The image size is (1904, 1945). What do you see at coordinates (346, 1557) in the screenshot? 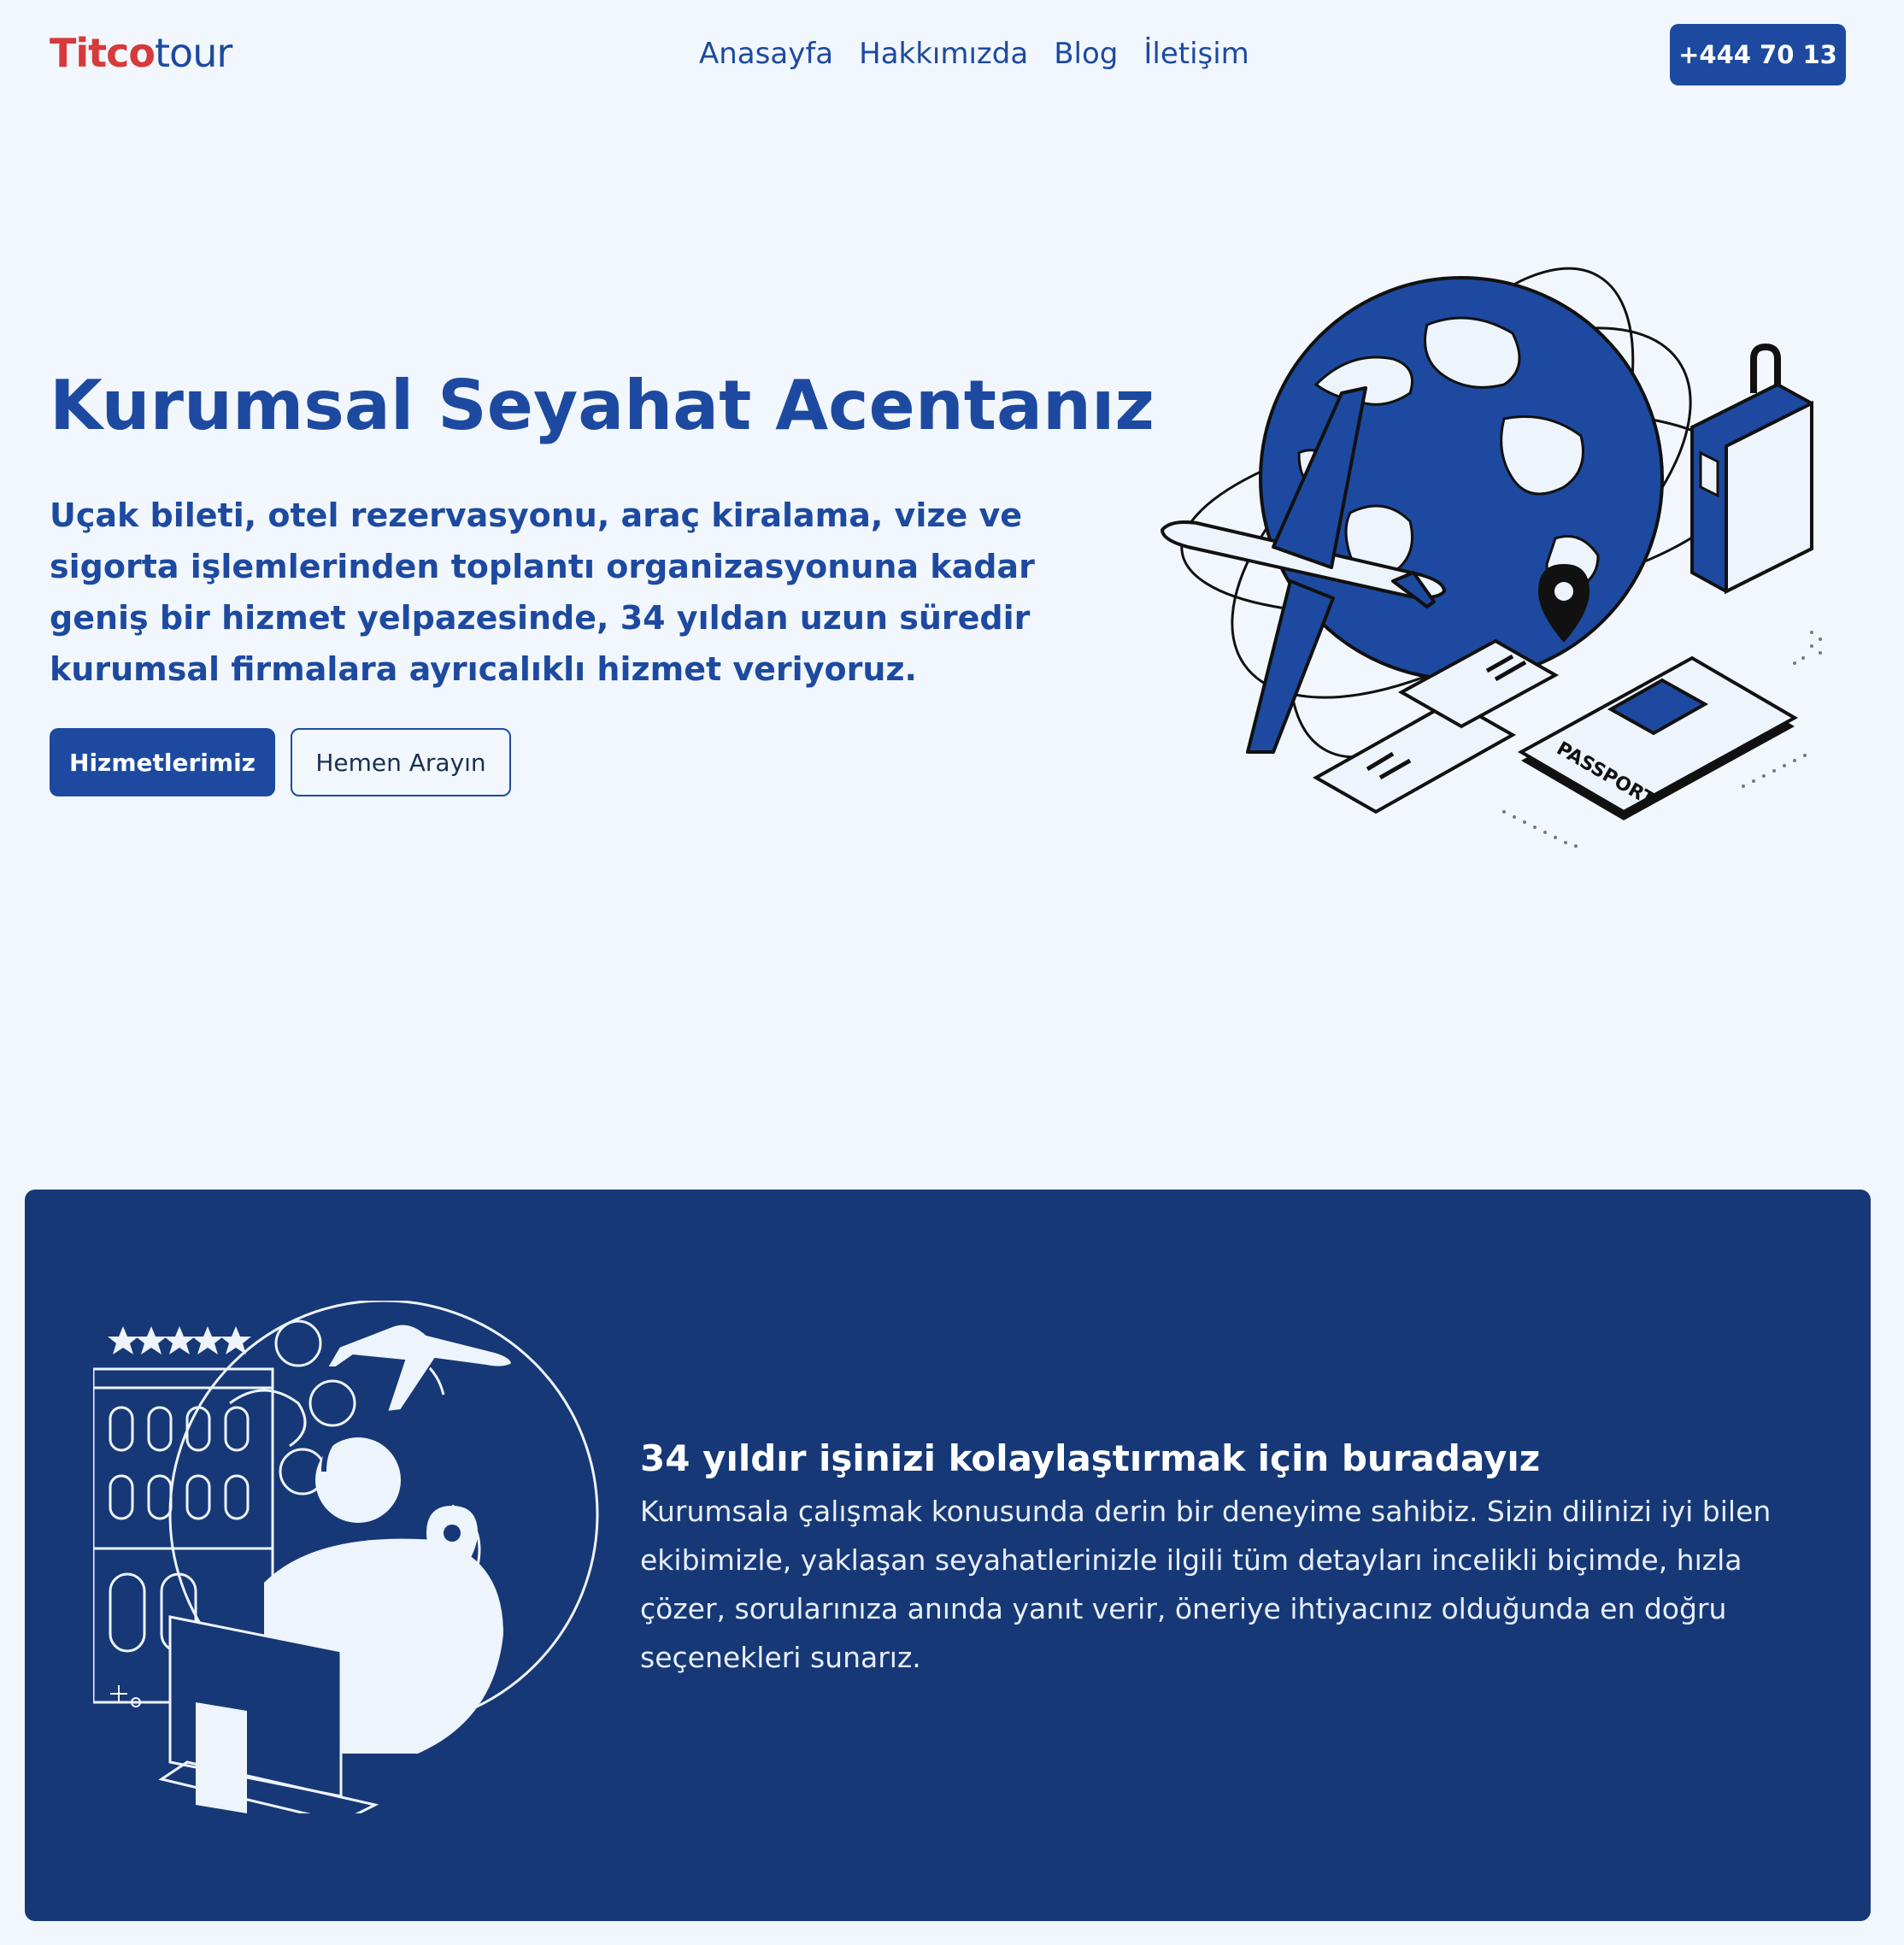
I see `support-agent-illustration` at bounding box center [346, 1557].